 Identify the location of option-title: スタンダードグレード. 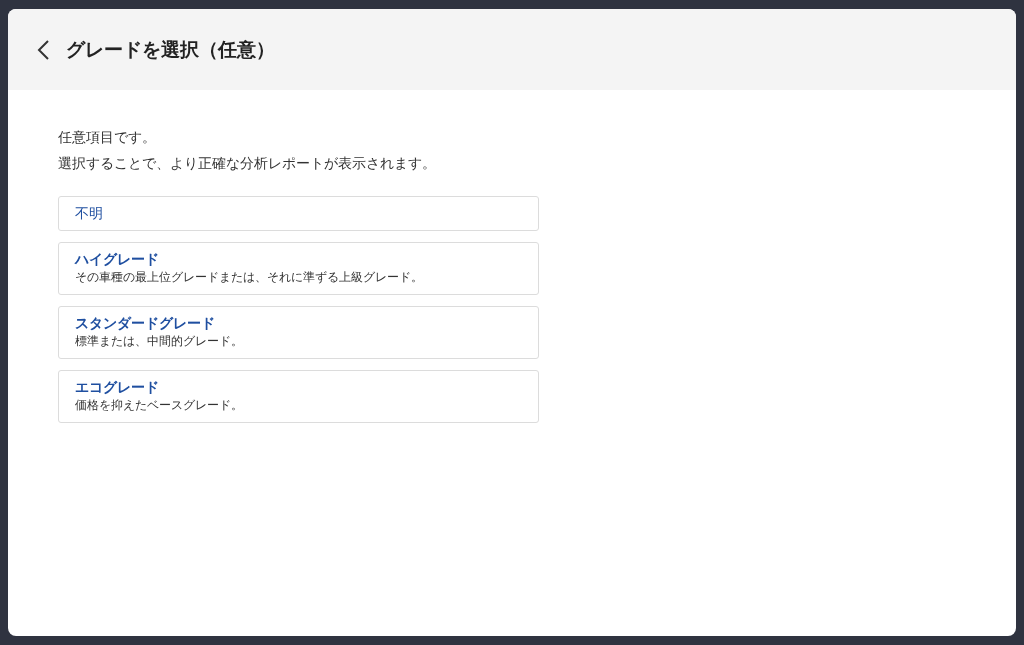
(145, 323).